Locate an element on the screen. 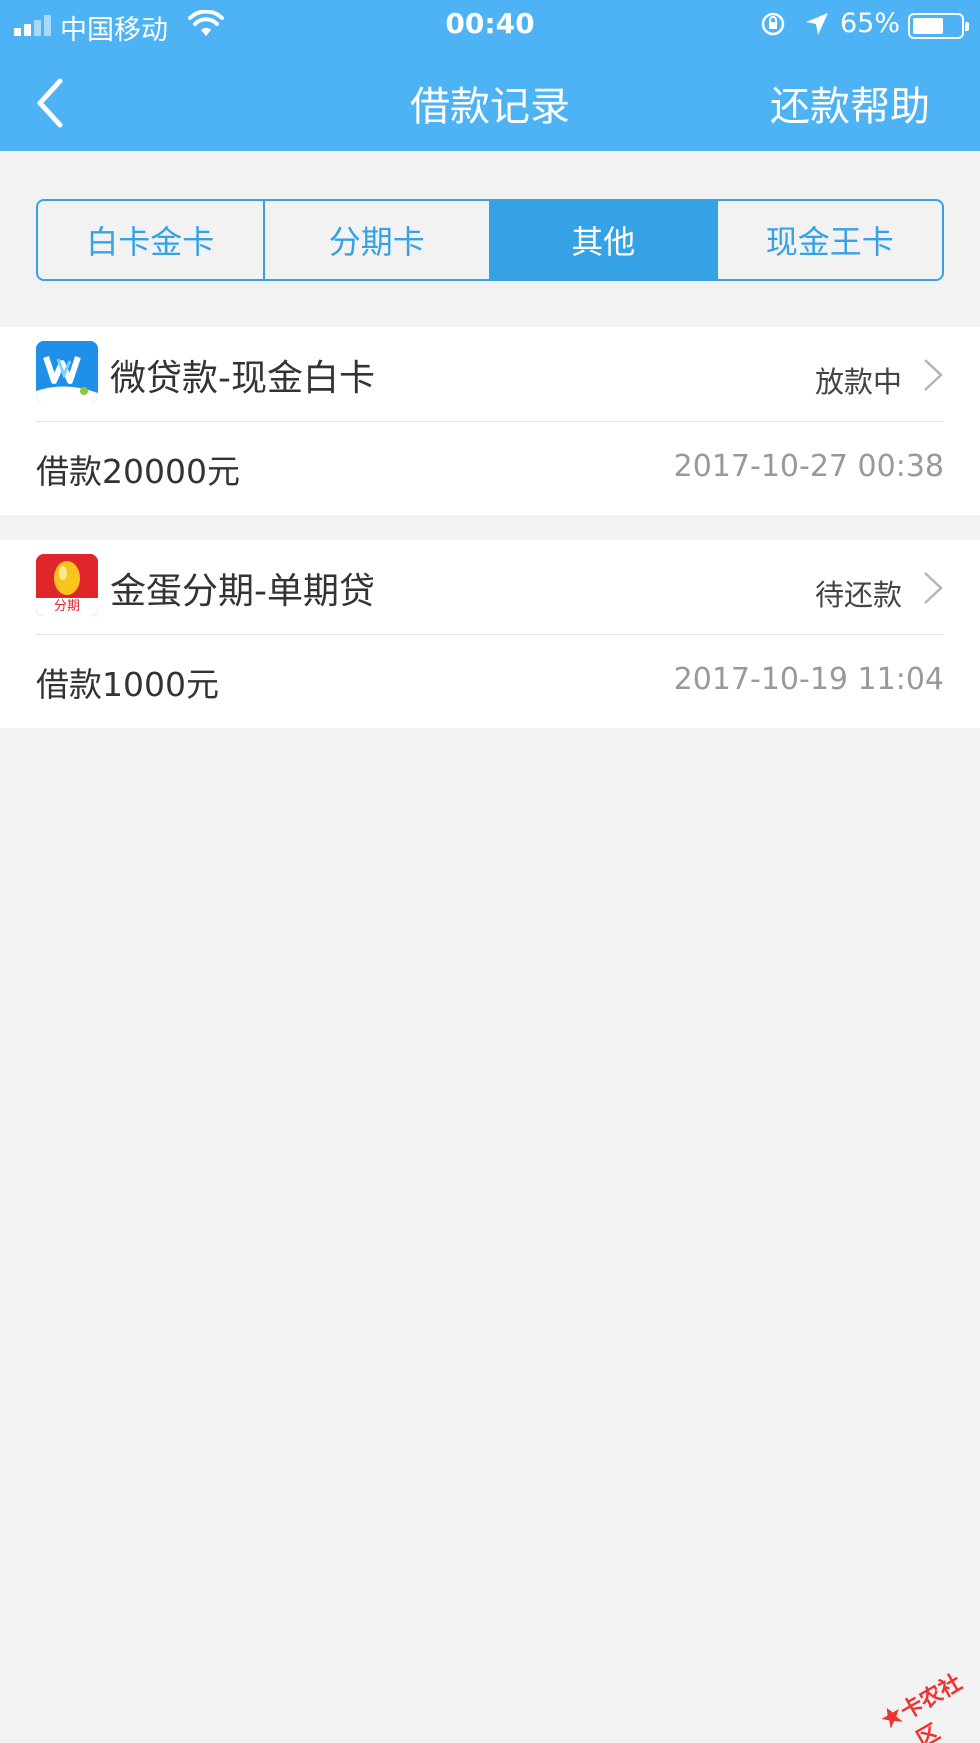 Image resolution: width=980 pixels, height=1743 pixels. status-time: 00:40 is located at coordinates (490, 23).